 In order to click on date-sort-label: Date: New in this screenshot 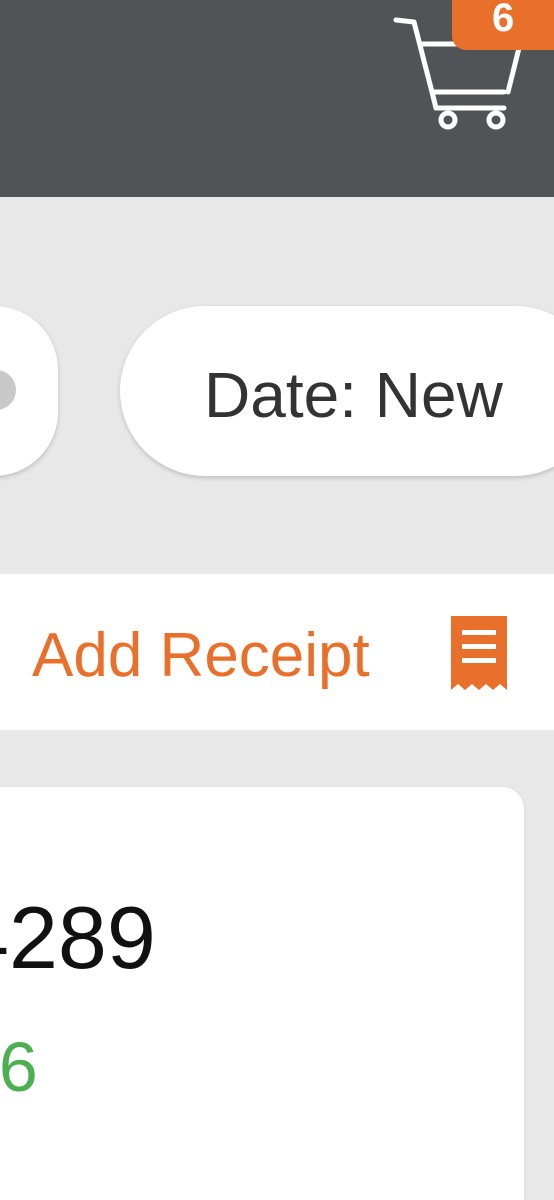, I will do `click(353, 395)`.